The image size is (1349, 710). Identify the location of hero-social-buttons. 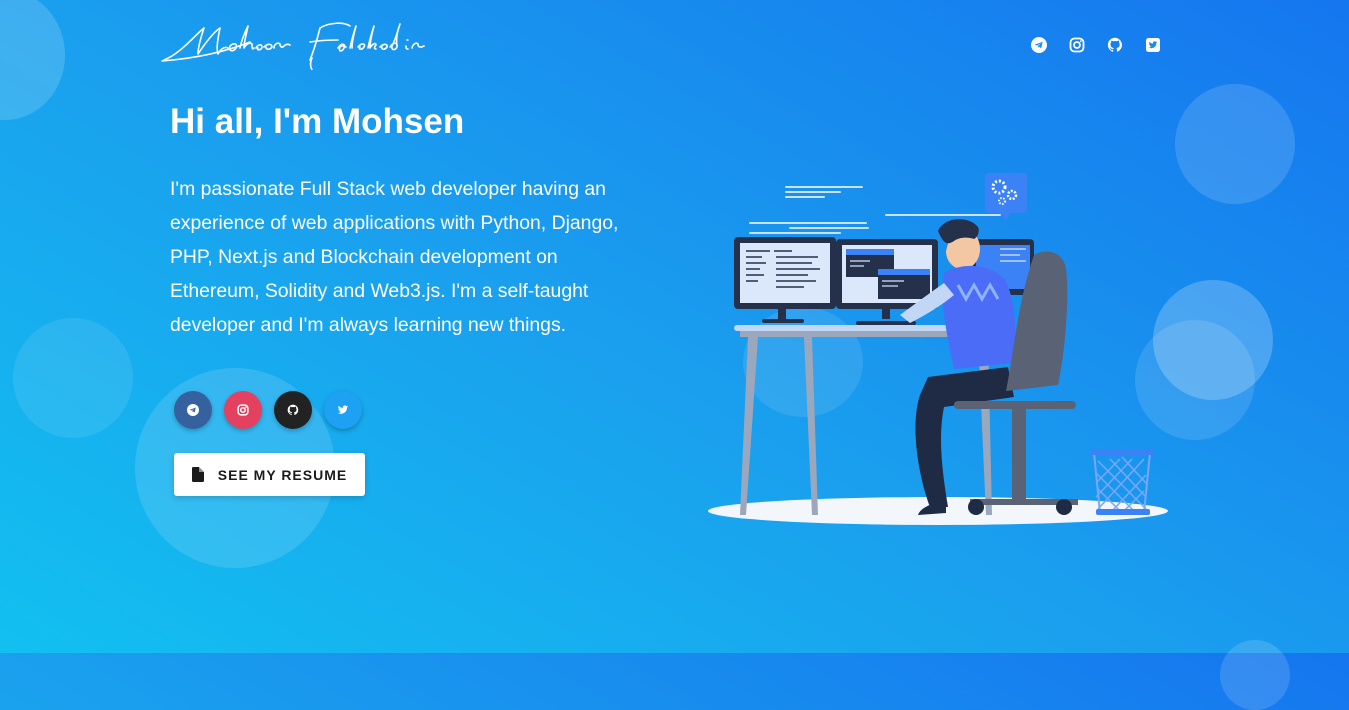
(268, 410).